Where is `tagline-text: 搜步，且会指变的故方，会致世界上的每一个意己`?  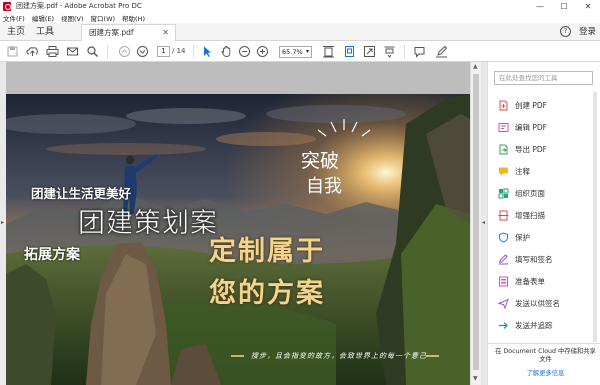 tagline-text: 搜步，且会指变的故方，会致世界上的每一个意己 is located at coordinates (339, 356).